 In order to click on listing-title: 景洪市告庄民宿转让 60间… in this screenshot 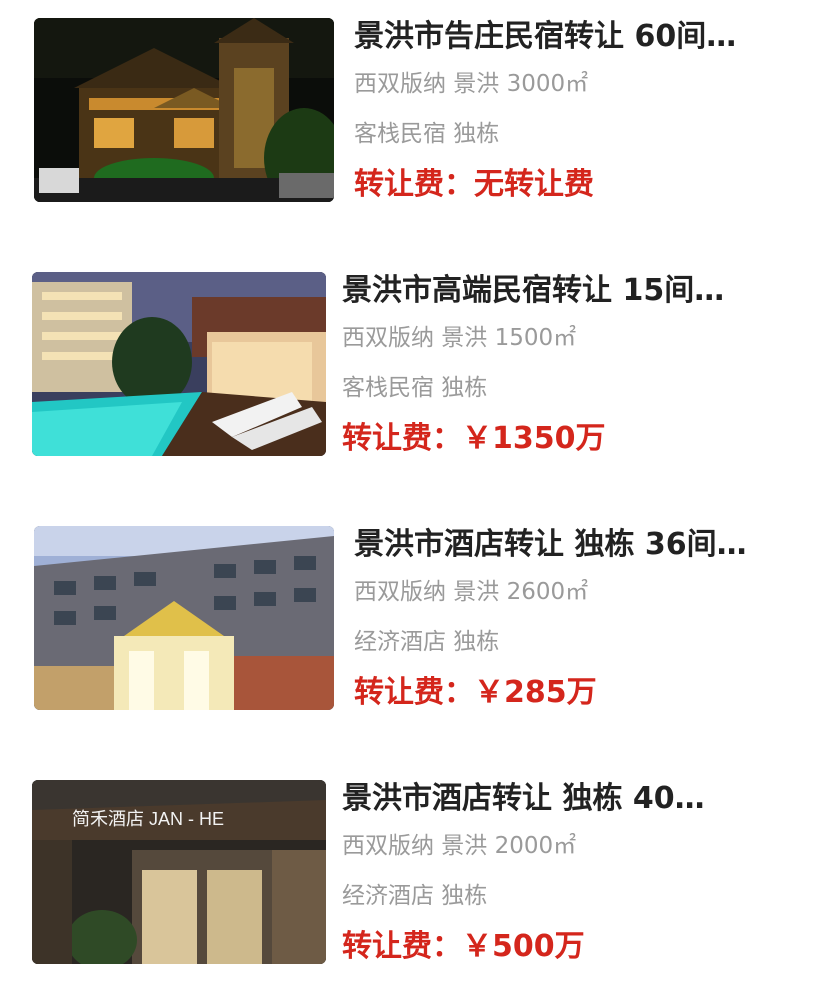, I will do `click(581, 37)`.